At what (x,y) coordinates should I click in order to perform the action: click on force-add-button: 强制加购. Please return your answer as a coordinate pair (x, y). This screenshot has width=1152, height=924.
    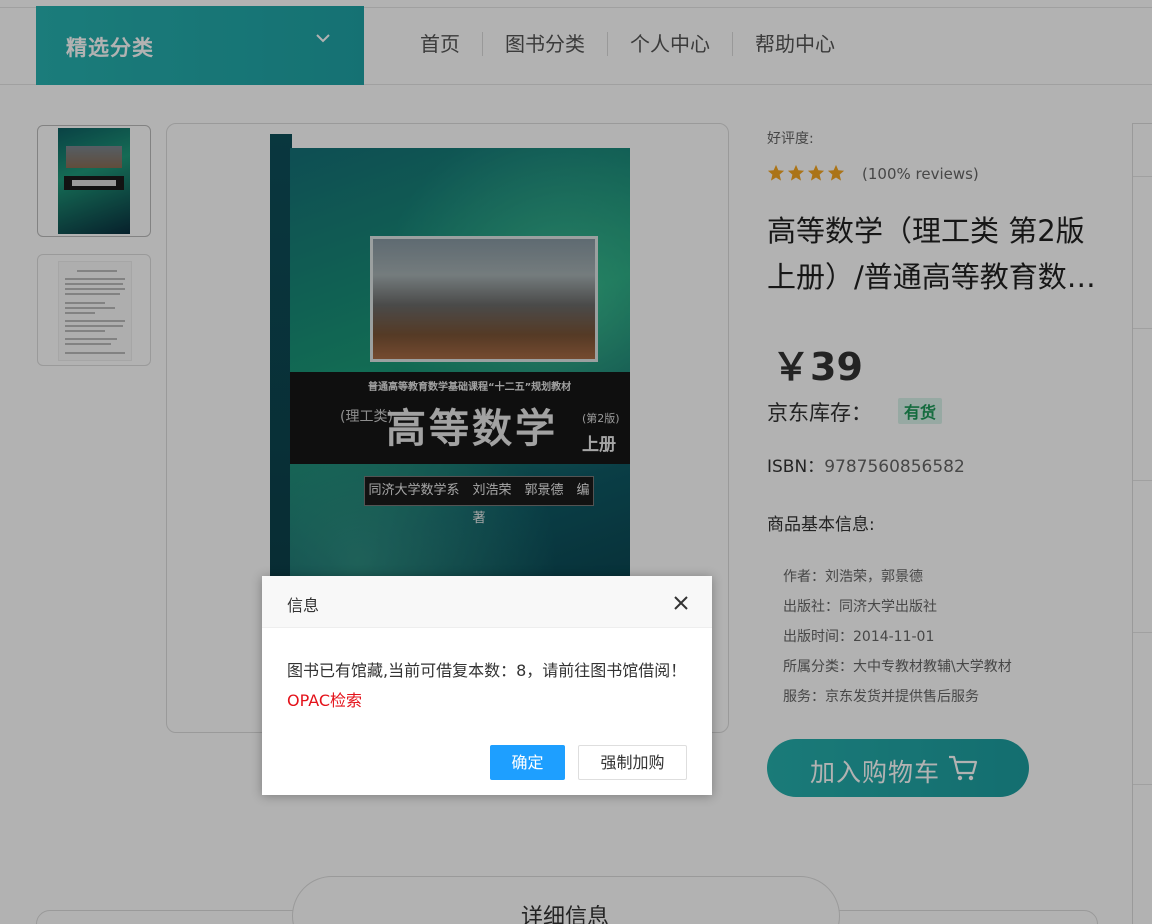
    Looking at the image, I should click on (632, 762).